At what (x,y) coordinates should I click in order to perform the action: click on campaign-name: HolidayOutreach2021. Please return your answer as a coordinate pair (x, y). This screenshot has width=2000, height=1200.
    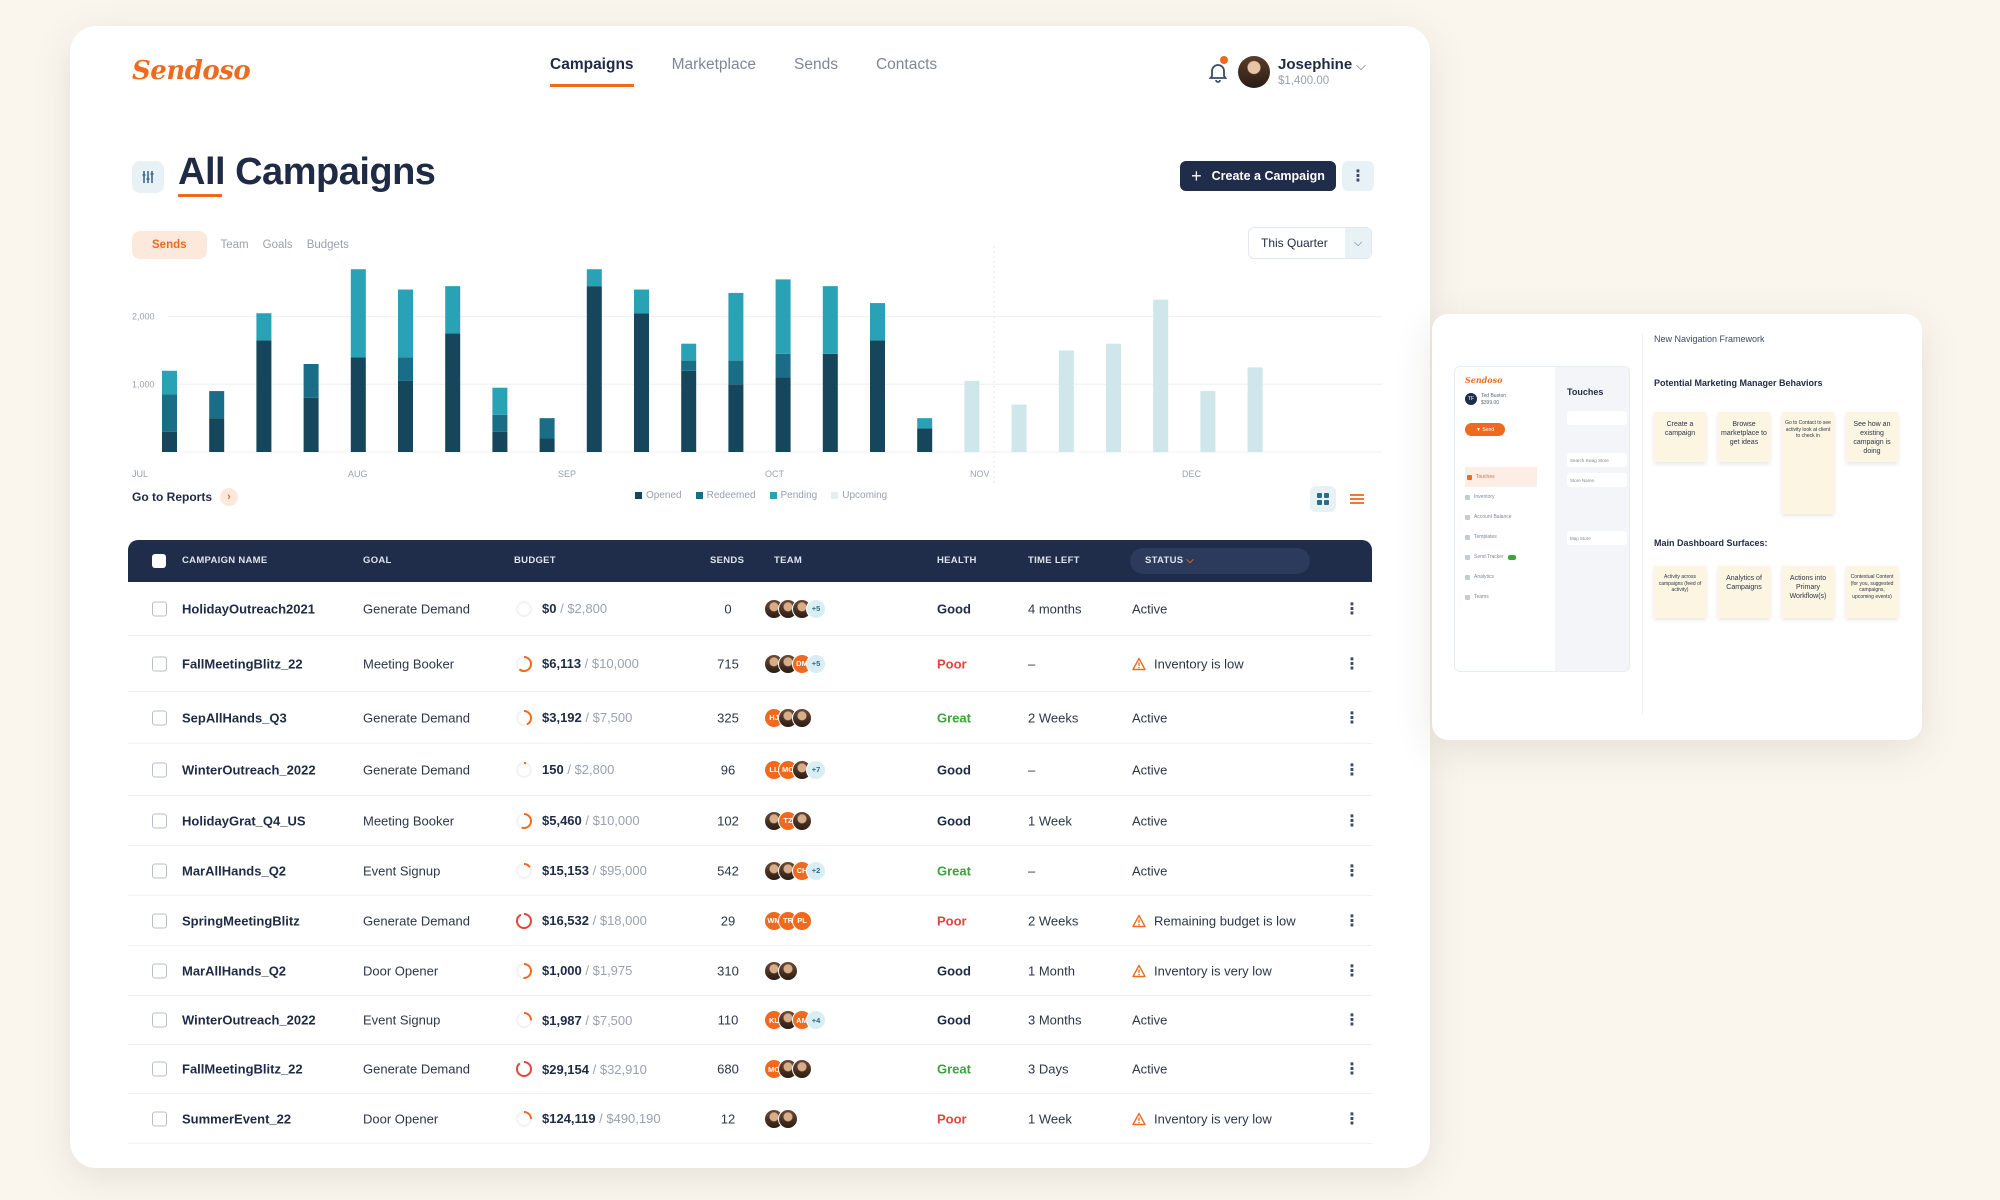
    Looking at the image, I should click on (248, 608).